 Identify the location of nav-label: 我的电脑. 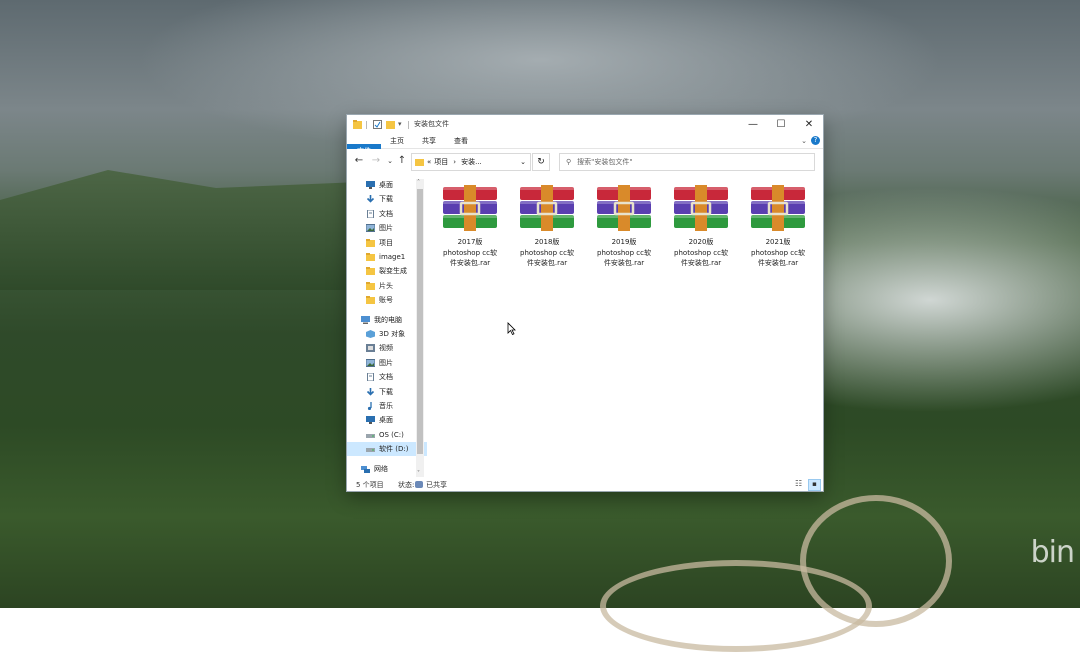
(388, 319).